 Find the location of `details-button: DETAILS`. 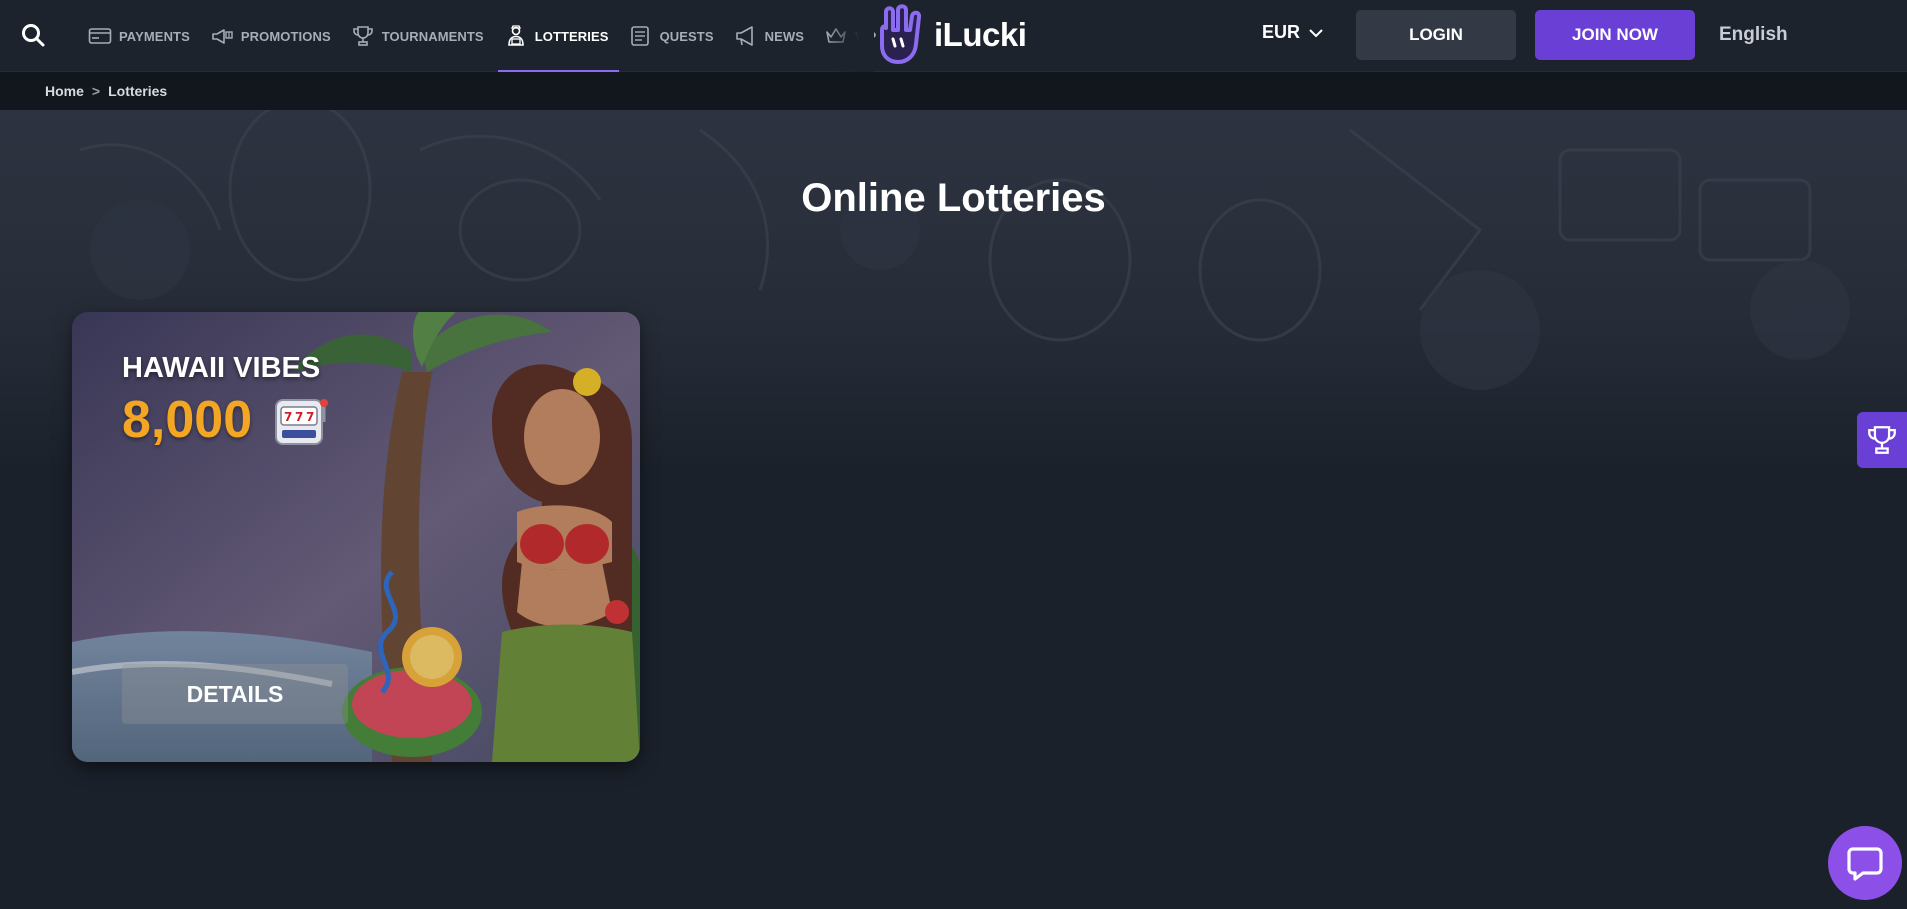

details-button: DETAILS is located at coordinates (235, 694).